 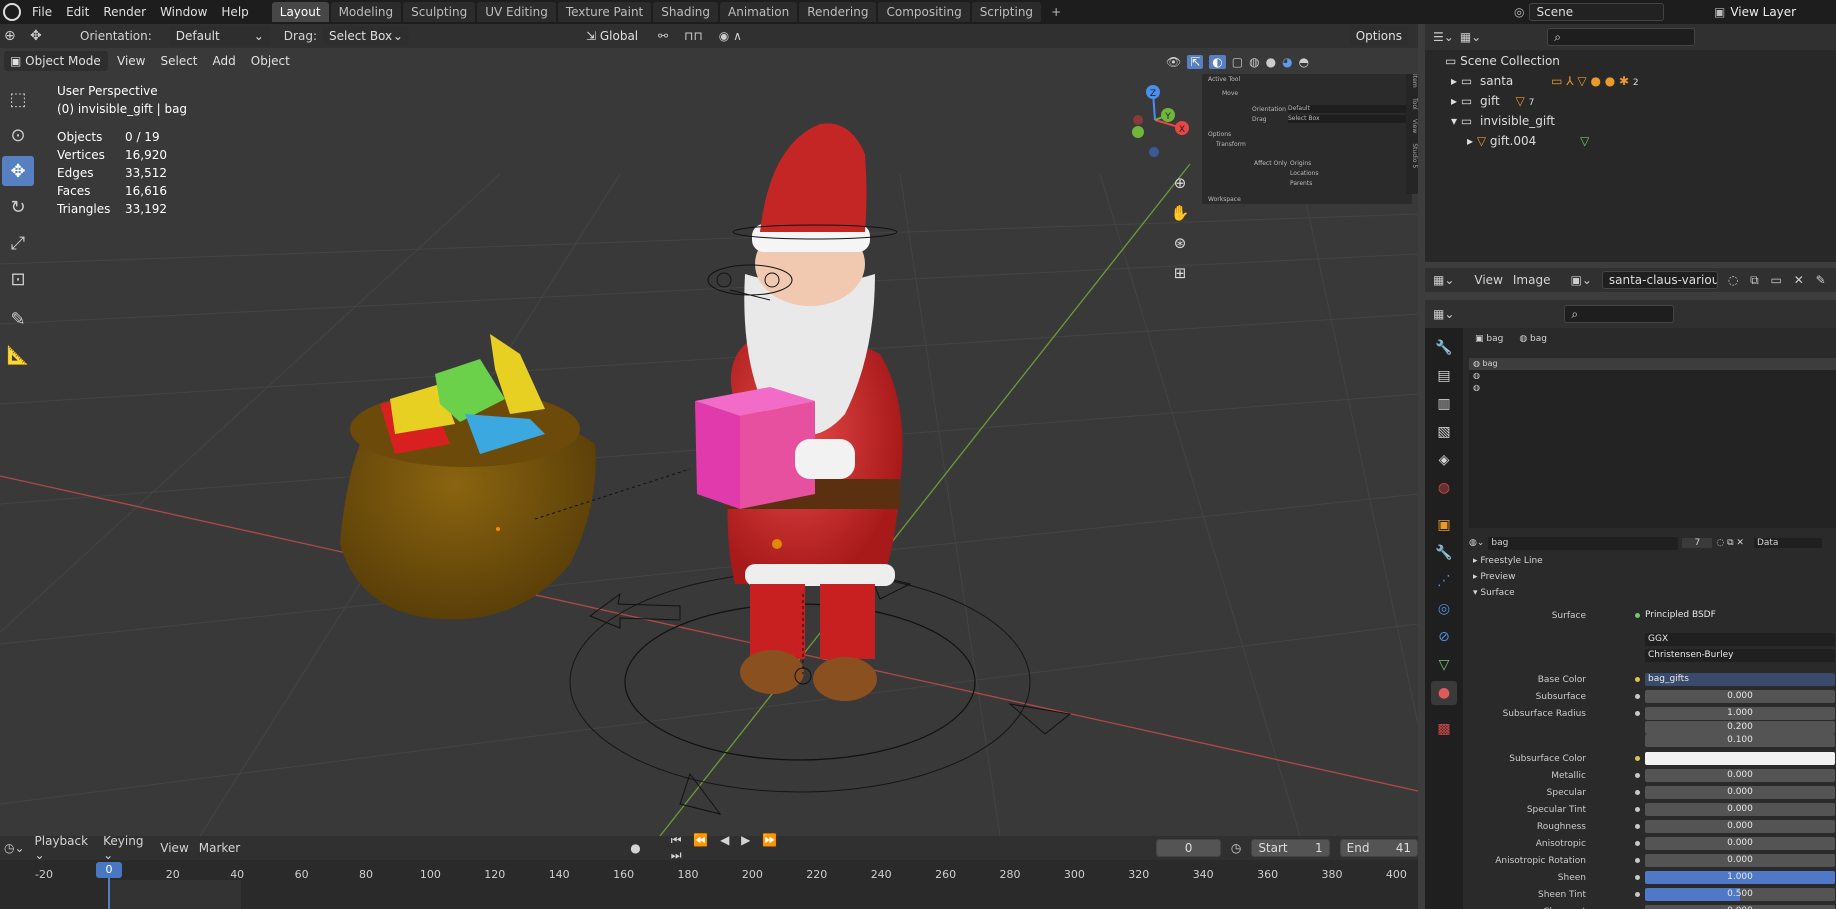 What do you see at coordinates (14, 36) in the screenshot?
I see `transform-tool-icon: ⊕` at bounding box center [14, 36].